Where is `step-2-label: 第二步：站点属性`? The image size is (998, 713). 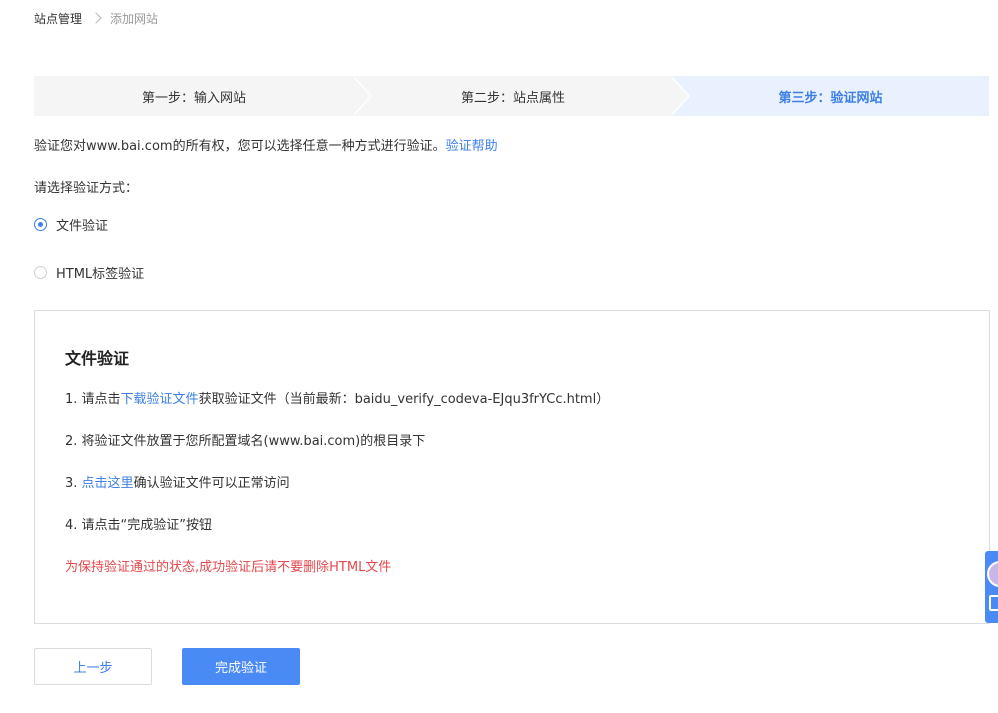
step-2-label: 第二步：站点属性 is located at coordinates (512, 98).